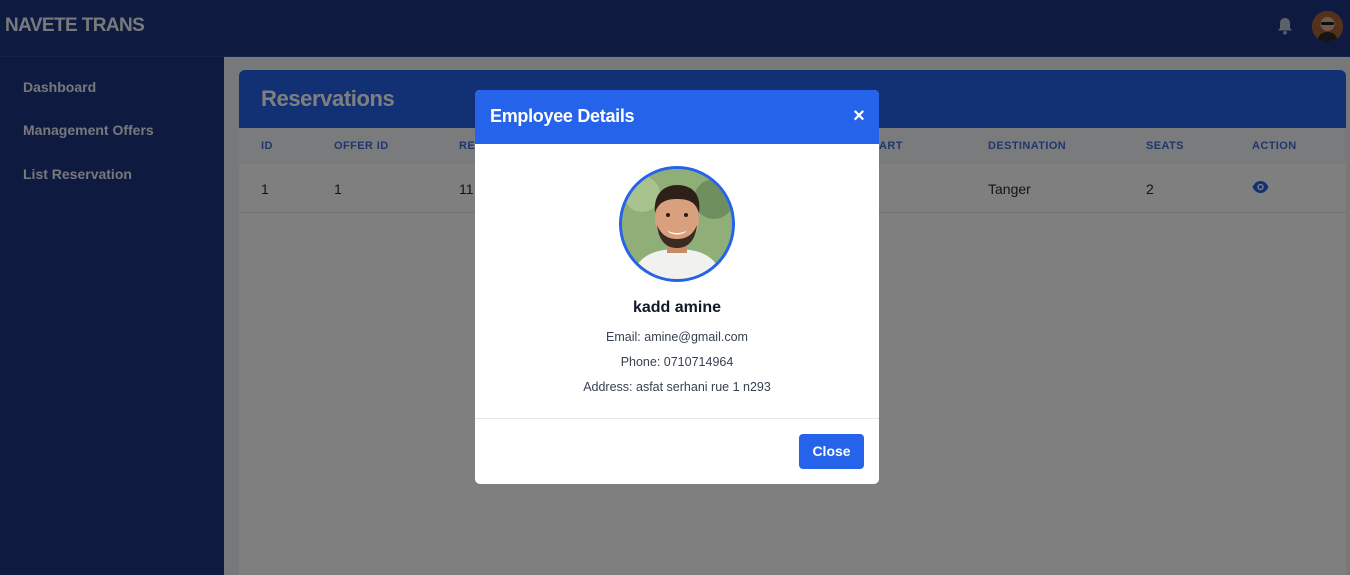 The height and width of the screenshot is (575, 1350). Describe the element at coordinates (677, 362) in the screenshot. I see `employee-phone: Phone: 0710714964` at that location.